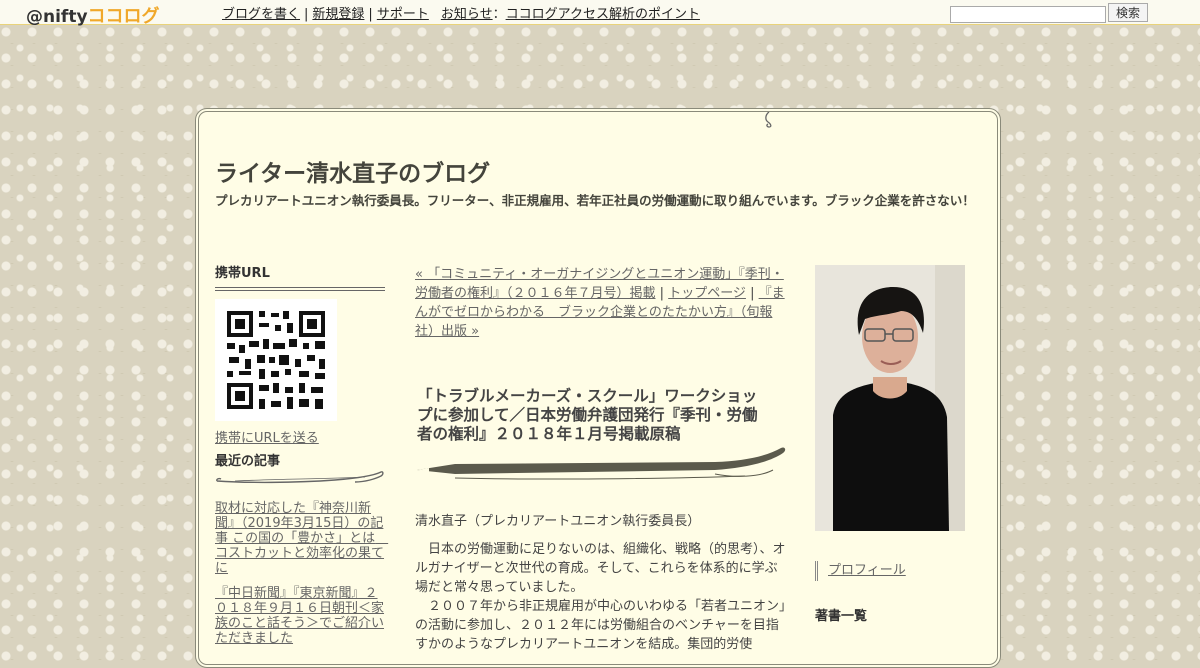  I want to click on nifty-cocolog-logo: @niftyココログ, so click(93, 14).